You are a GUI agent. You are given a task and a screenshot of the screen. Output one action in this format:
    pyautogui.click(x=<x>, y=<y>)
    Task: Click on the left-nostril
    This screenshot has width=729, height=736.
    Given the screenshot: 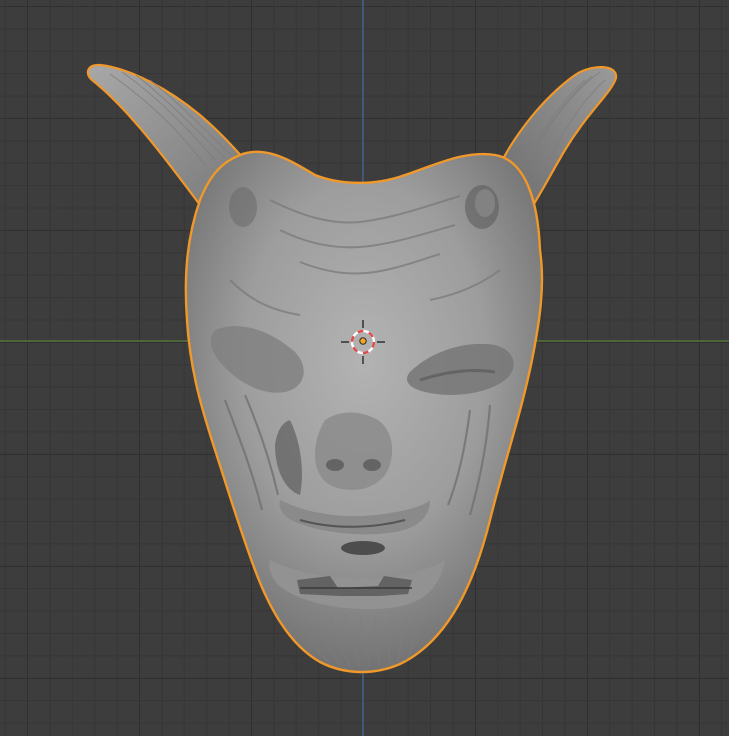 What is the action you would take?
    pyautogui.click(x=335, y=465)
    